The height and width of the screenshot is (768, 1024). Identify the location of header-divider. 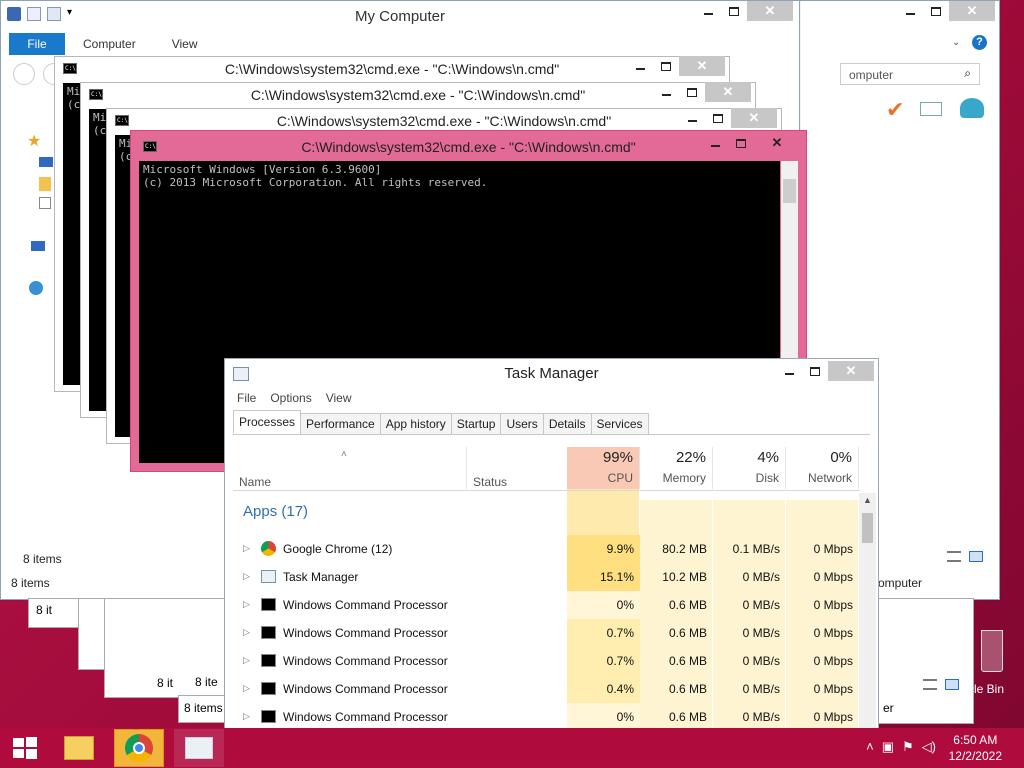
(546, 490).